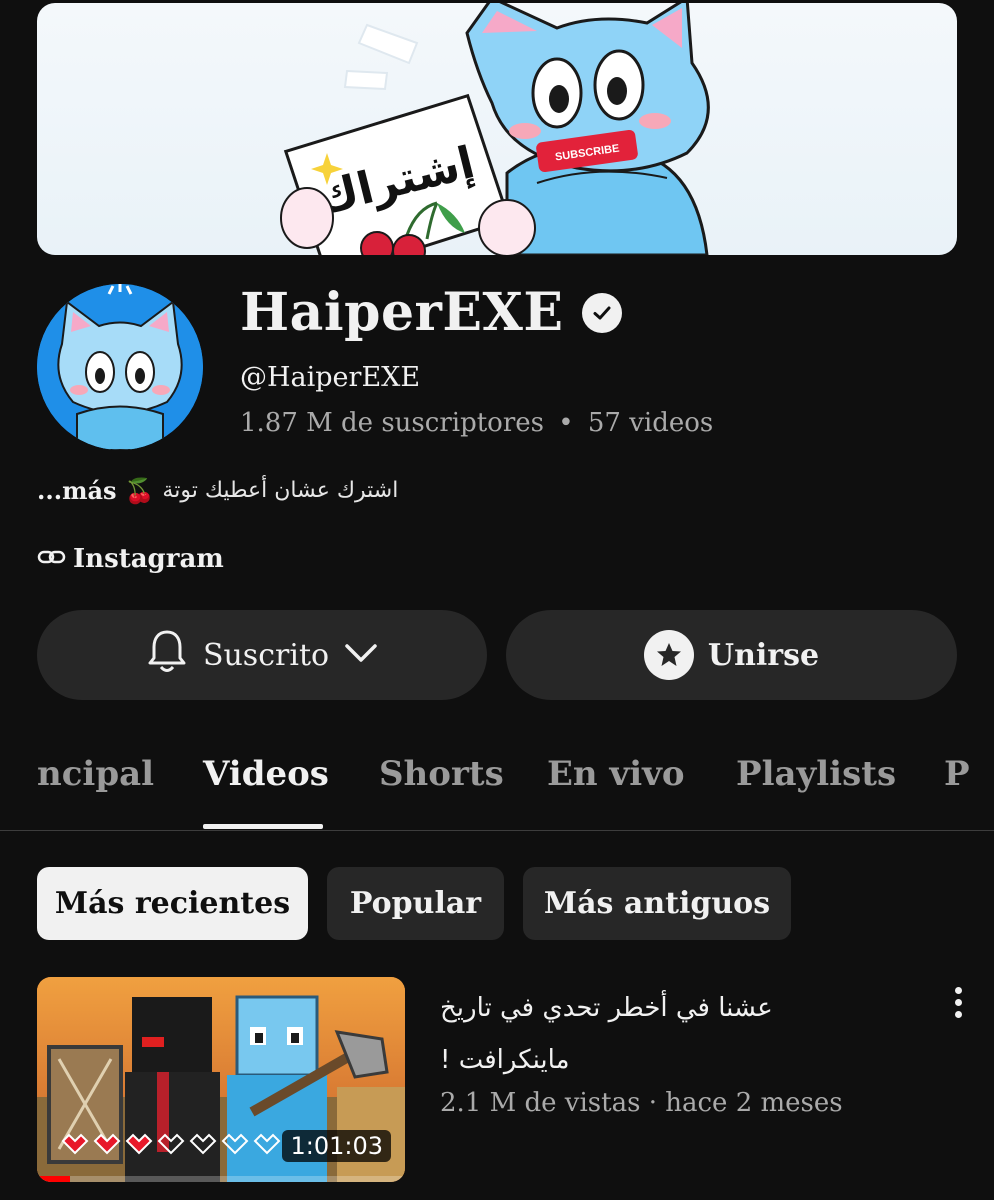  Describe the element at coordinates (95, 774) in the screenshot. I see `tab-principal: ncipal` at that location.